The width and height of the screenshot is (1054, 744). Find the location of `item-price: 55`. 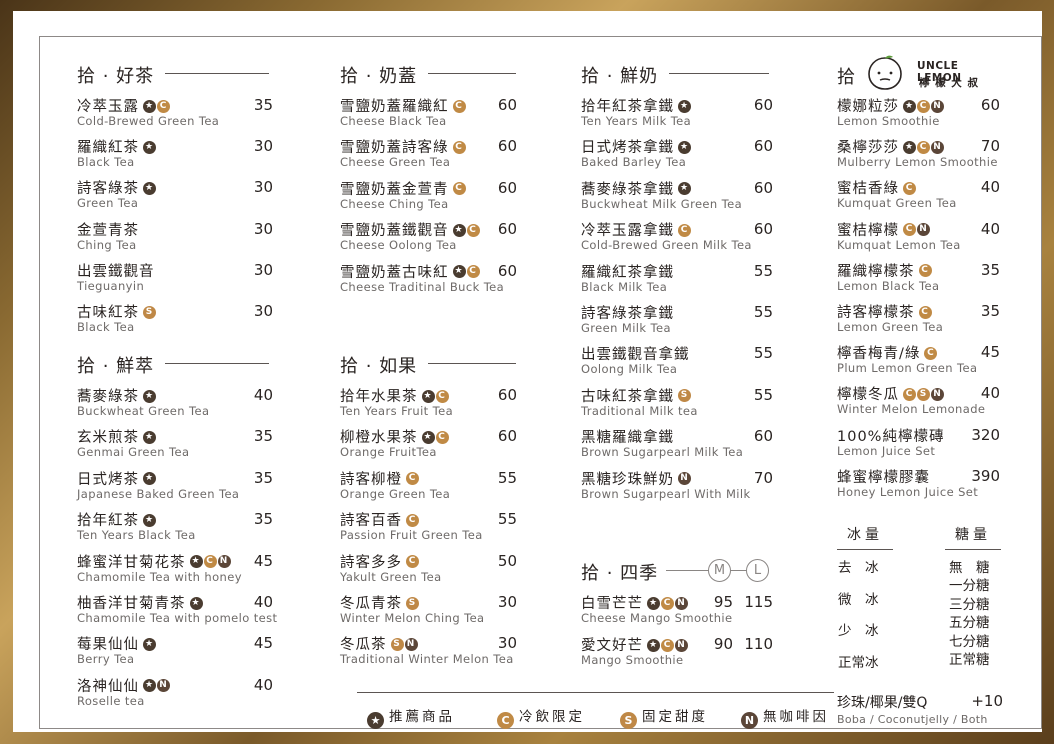

item-price: 55 is located at coordinates (763, 353).